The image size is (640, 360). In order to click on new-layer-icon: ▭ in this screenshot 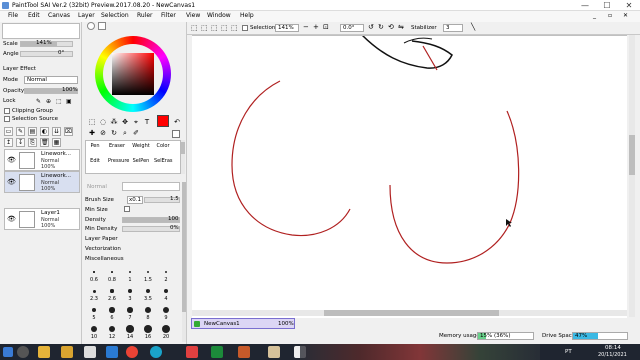, I will do `click(8, 131)`.